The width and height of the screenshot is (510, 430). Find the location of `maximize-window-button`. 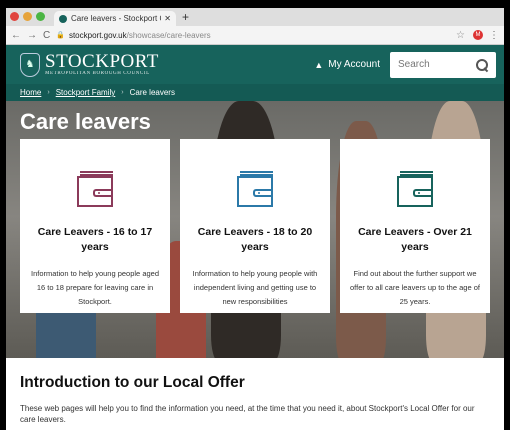

maximize-window-button is located at coordinates (40, 16).